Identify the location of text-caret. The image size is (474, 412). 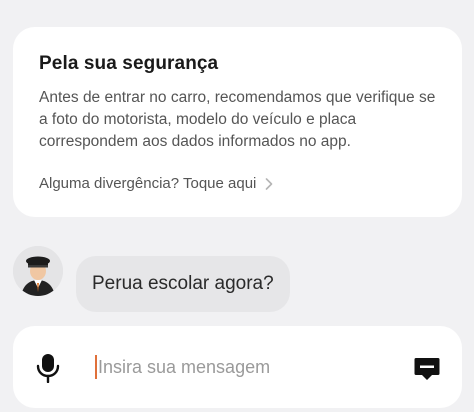
(96, 367).